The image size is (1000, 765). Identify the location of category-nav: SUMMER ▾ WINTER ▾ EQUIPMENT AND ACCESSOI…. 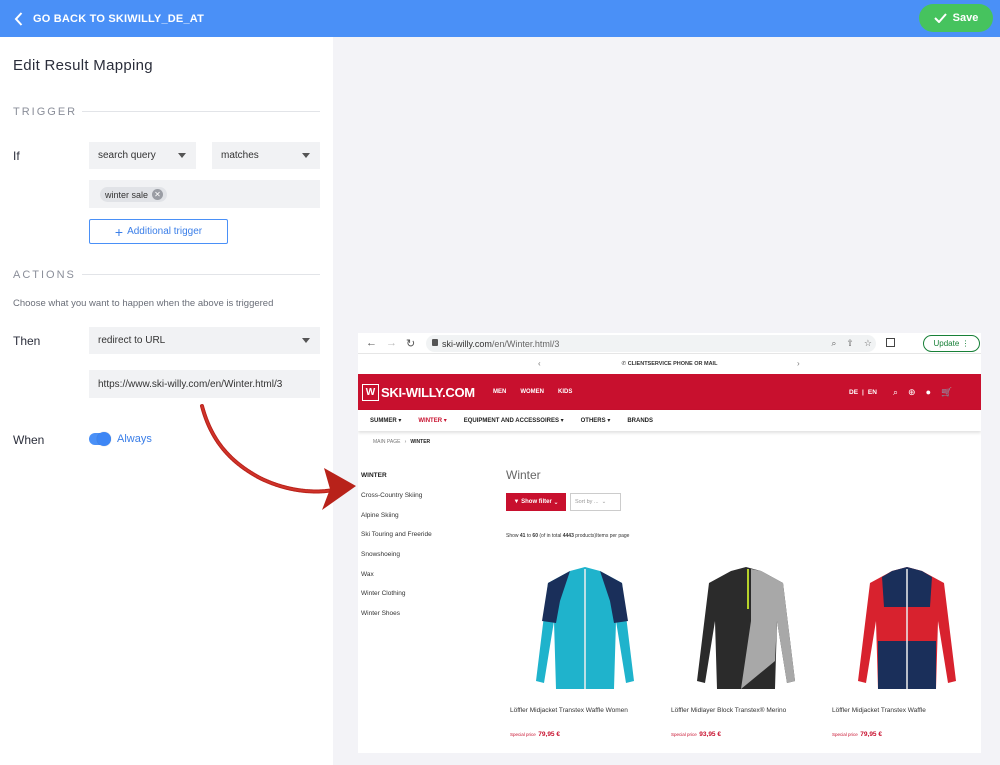
(669, 420).